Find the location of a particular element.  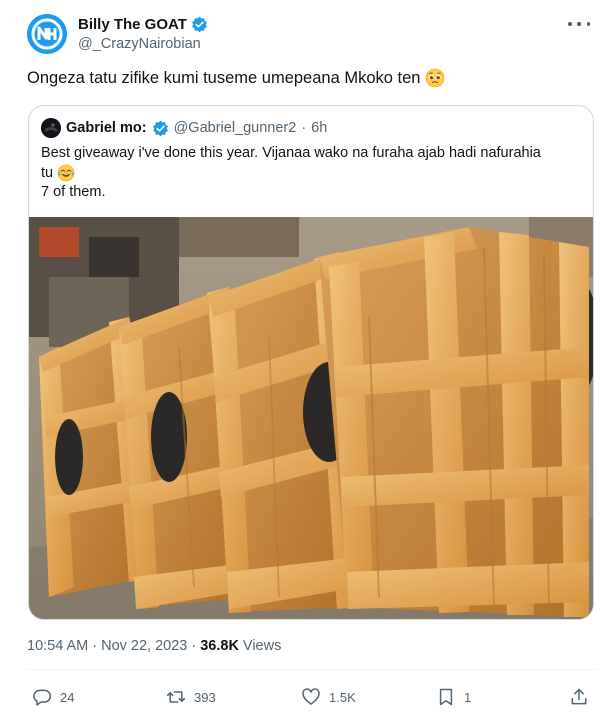

like-count: 1.5K is located at coordinates (342, 697).